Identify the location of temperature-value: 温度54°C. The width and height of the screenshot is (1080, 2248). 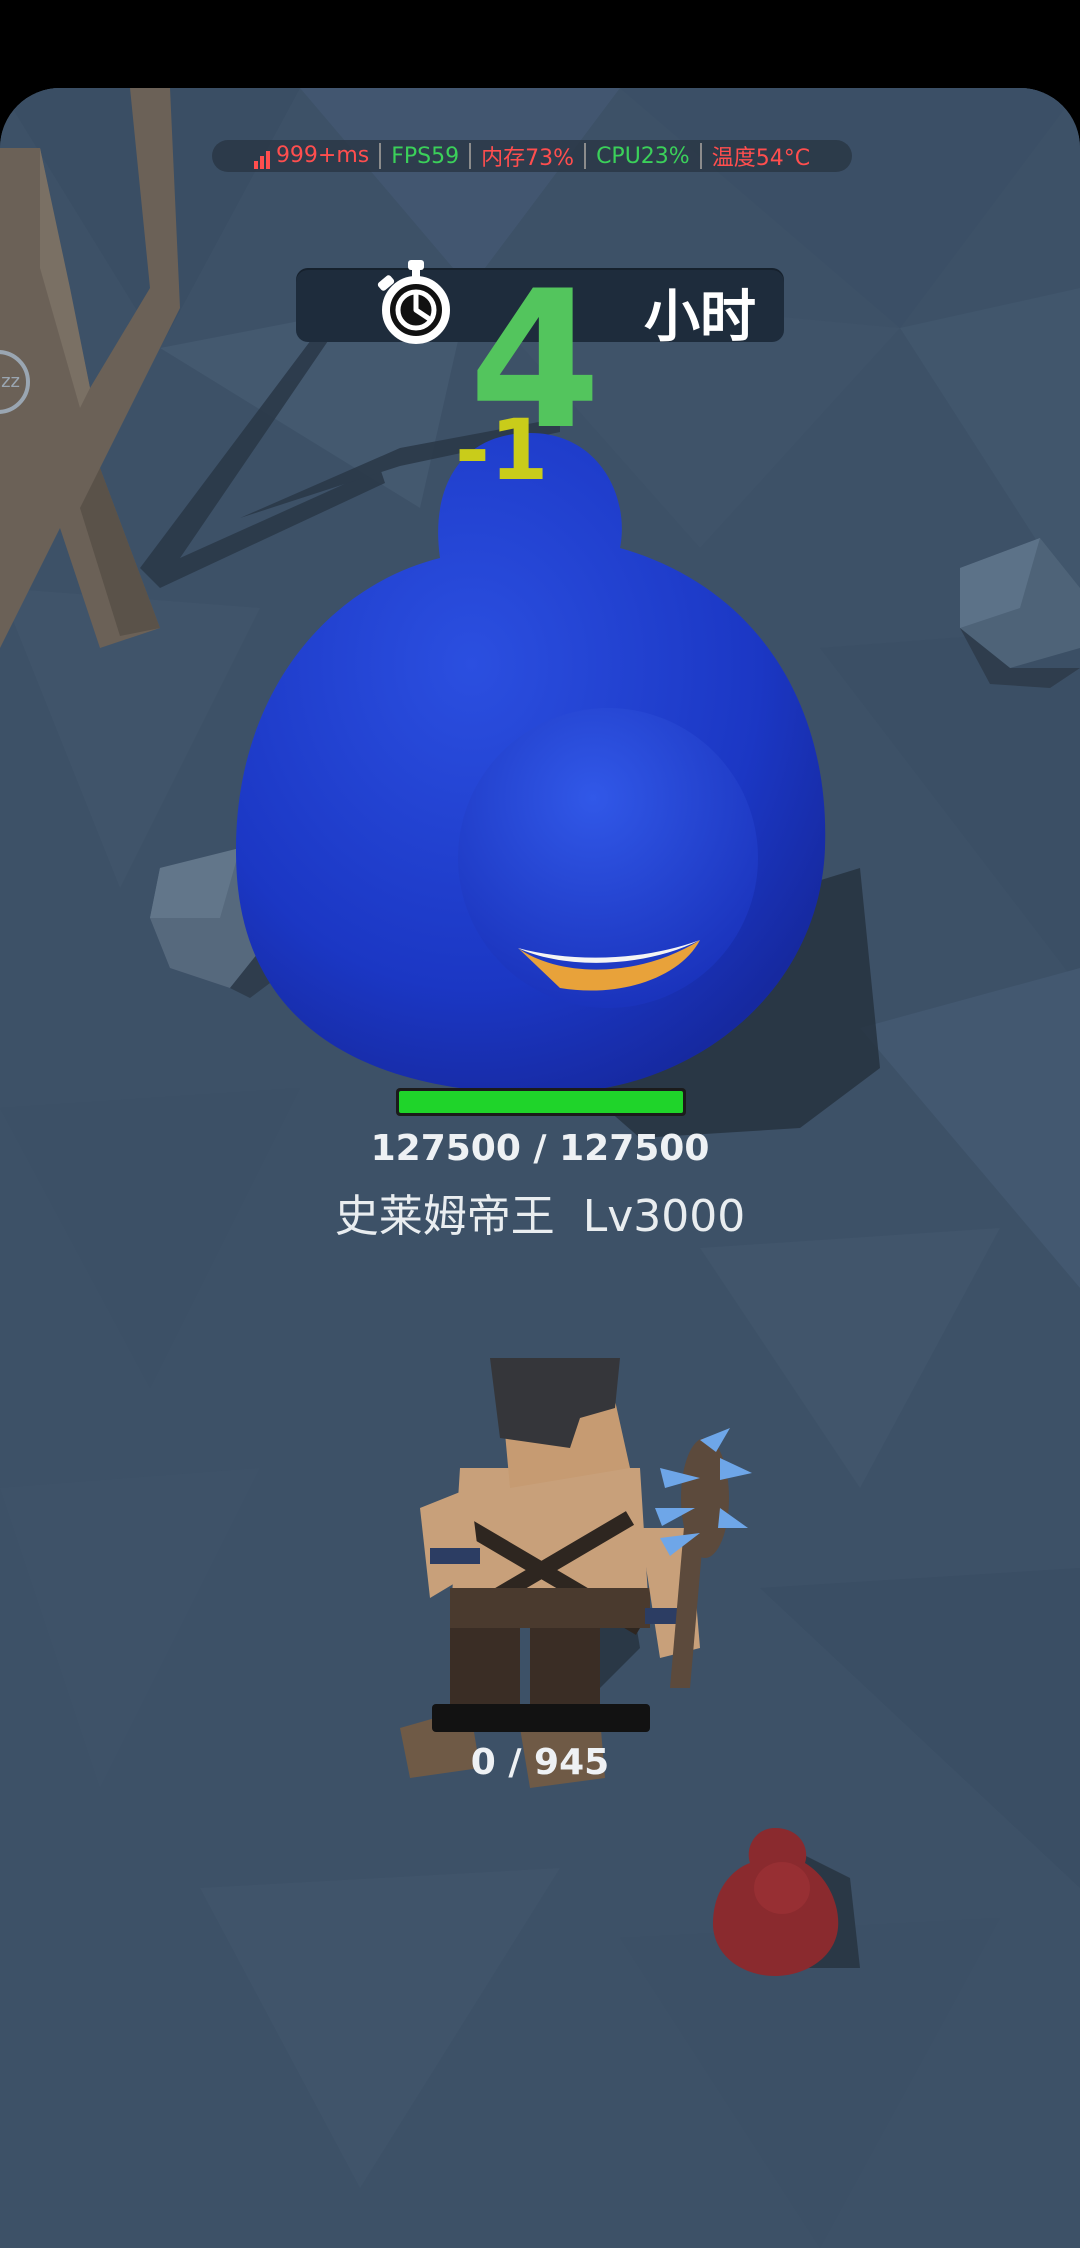
(761, 158).